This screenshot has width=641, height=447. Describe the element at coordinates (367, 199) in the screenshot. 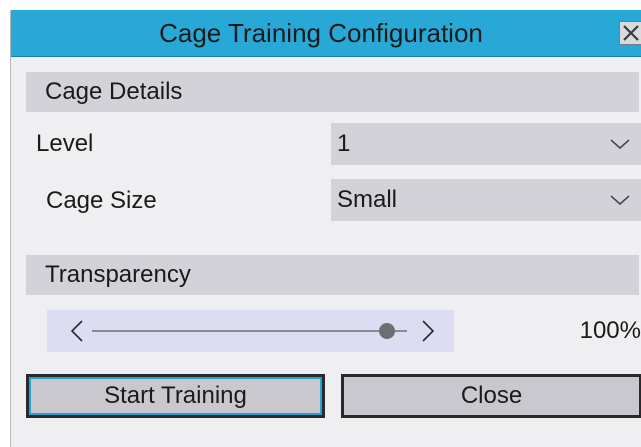

I see `cage-size-value: Small` at that location.